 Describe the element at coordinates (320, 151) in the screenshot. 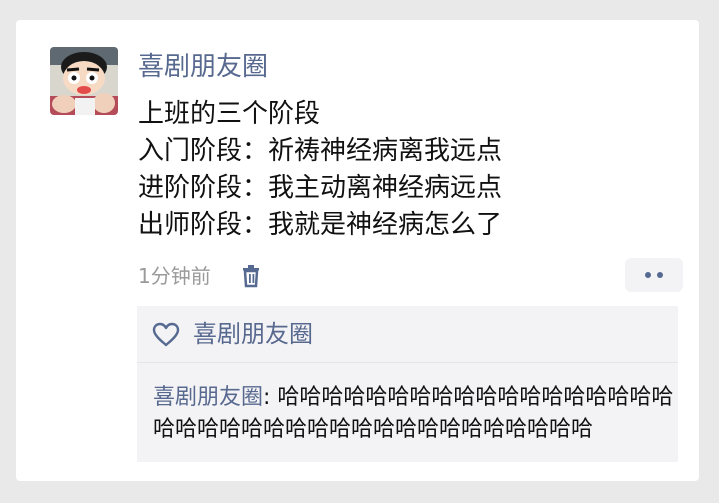

I see `post-line: 入门阶段：祈祷神经病离我远点` at that location.